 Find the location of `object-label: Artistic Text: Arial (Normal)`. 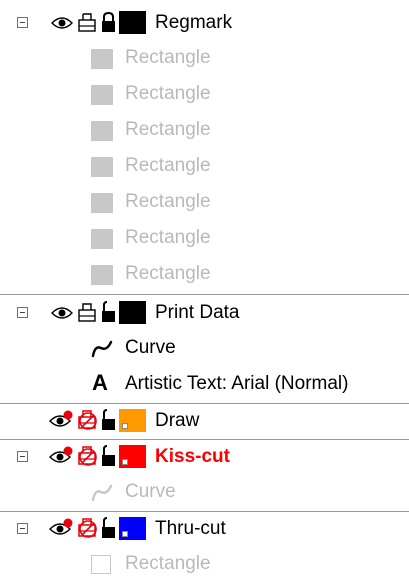

object-label: Artistic Text: Arial (Normal) is located at coordinates (237, 383).